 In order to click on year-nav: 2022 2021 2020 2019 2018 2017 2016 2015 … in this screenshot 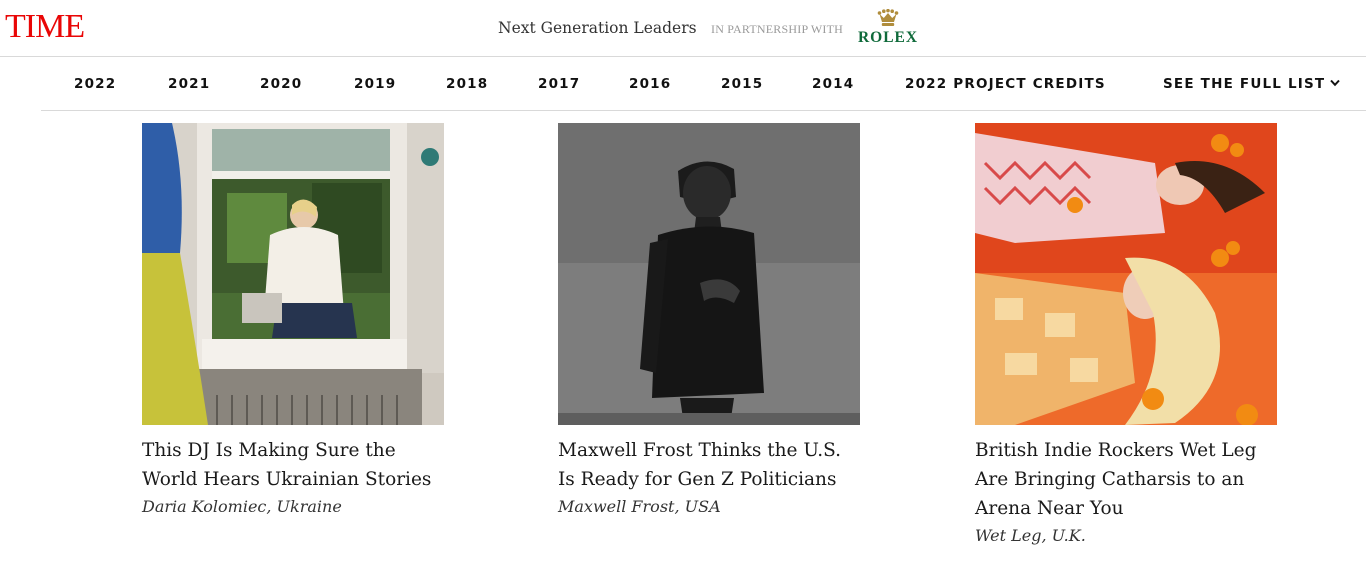, I will do `click(703, 84)`.